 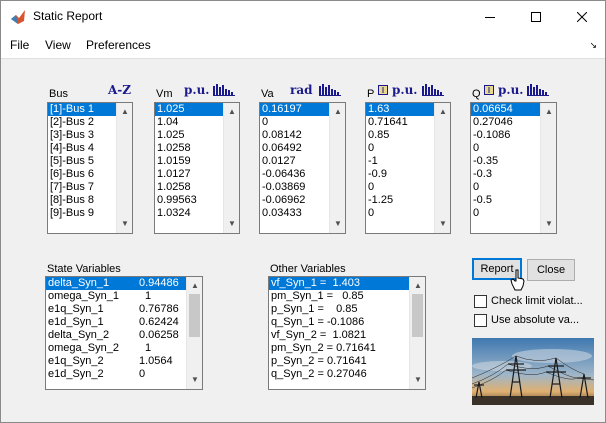 I want to click on list-item: pm_Syn_1 = 0.85, so click(x=347, y=296).